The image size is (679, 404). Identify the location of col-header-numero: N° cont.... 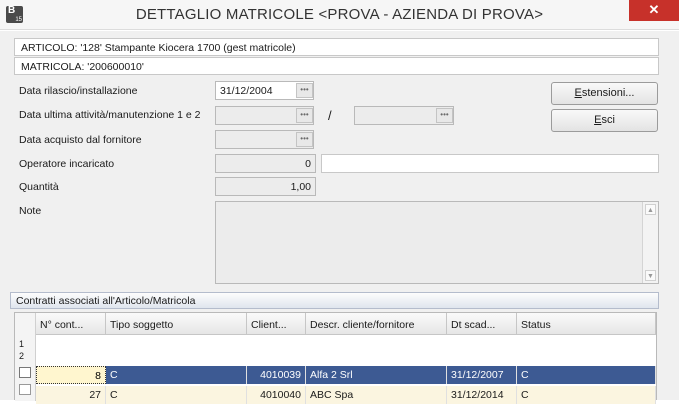
(71, 324).